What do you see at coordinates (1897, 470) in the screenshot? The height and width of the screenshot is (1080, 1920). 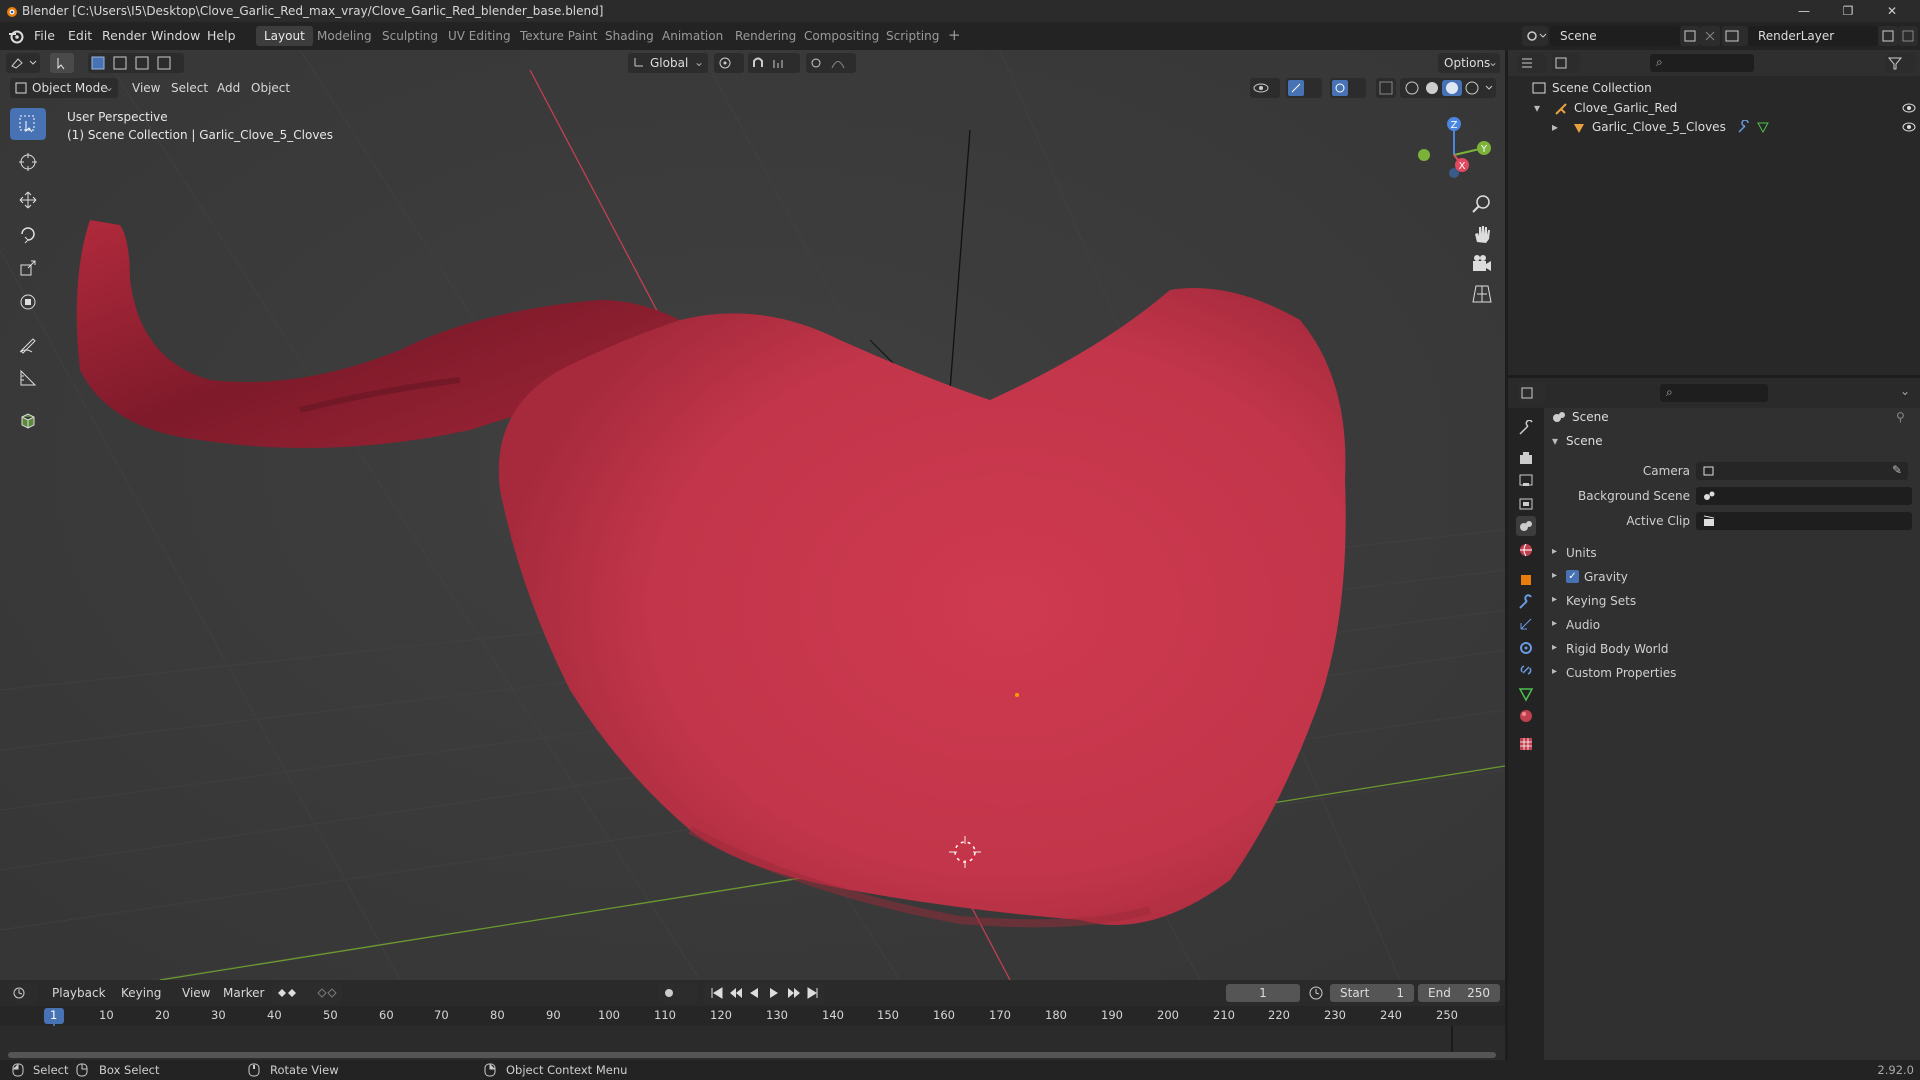 I see `eyedropper-icon: ✎` at bounding box center [1897, 470].